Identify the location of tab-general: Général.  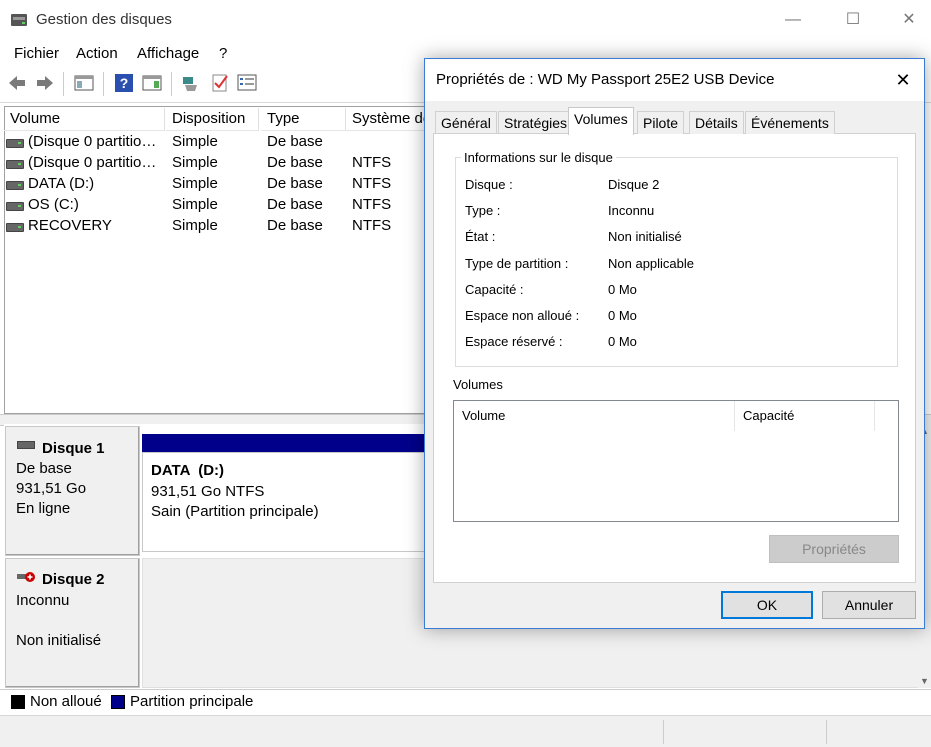
(466, 122).